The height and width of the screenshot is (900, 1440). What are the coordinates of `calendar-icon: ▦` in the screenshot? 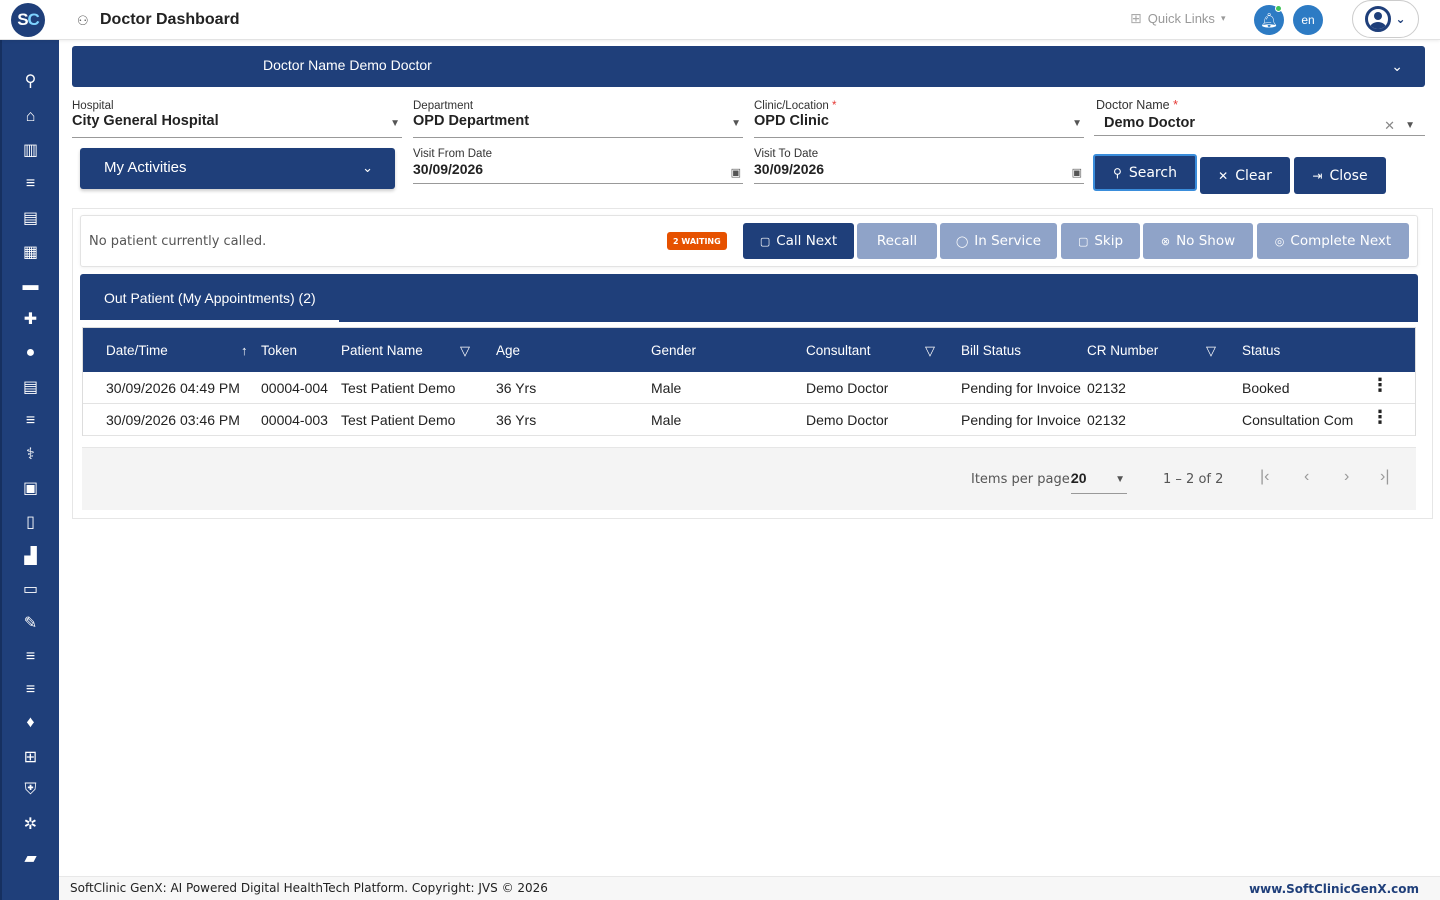 It's located at (30, 252).